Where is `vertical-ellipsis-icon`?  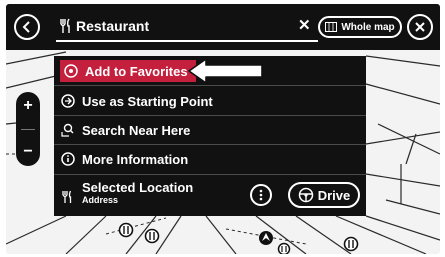 vertical-ellipsis-icon is located at coordinates (261, 195).